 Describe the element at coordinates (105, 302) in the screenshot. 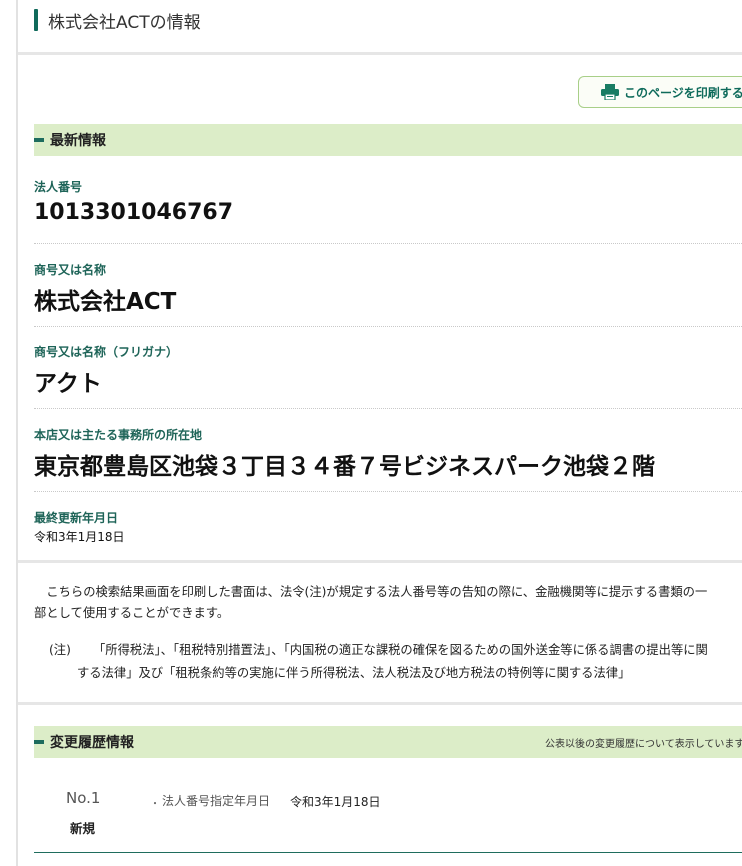

I see `company-name-value: 株式会社ACT` at that location.